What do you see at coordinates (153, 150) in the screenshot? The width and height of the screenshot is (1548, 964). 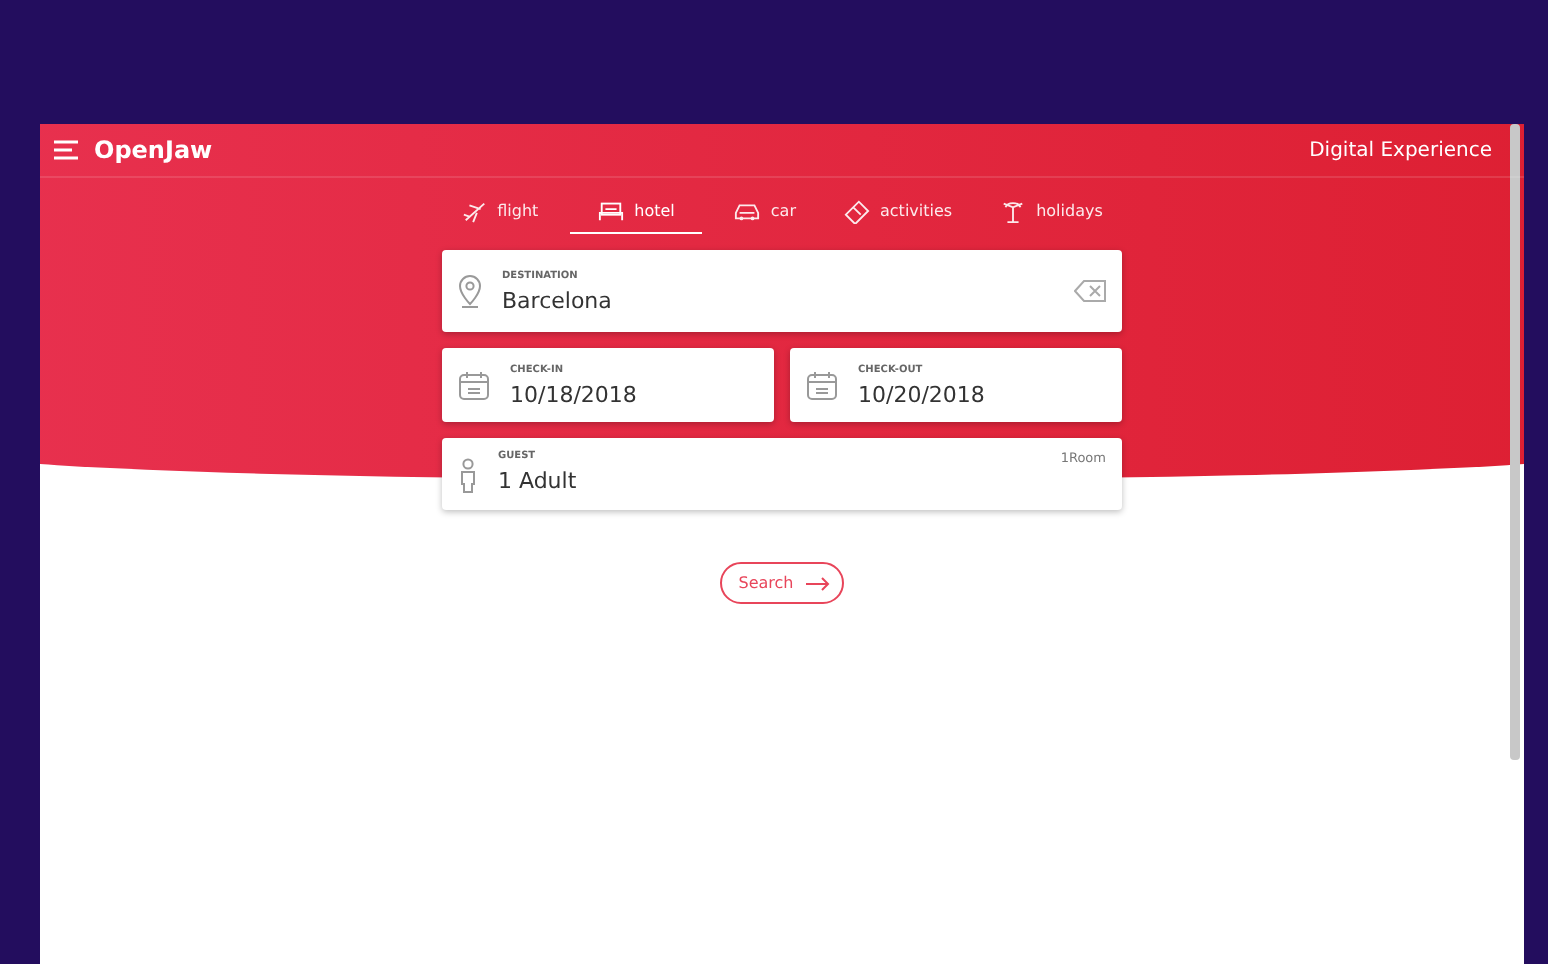 I see `logo: OpenJaw` at bounding box center [153, 150].